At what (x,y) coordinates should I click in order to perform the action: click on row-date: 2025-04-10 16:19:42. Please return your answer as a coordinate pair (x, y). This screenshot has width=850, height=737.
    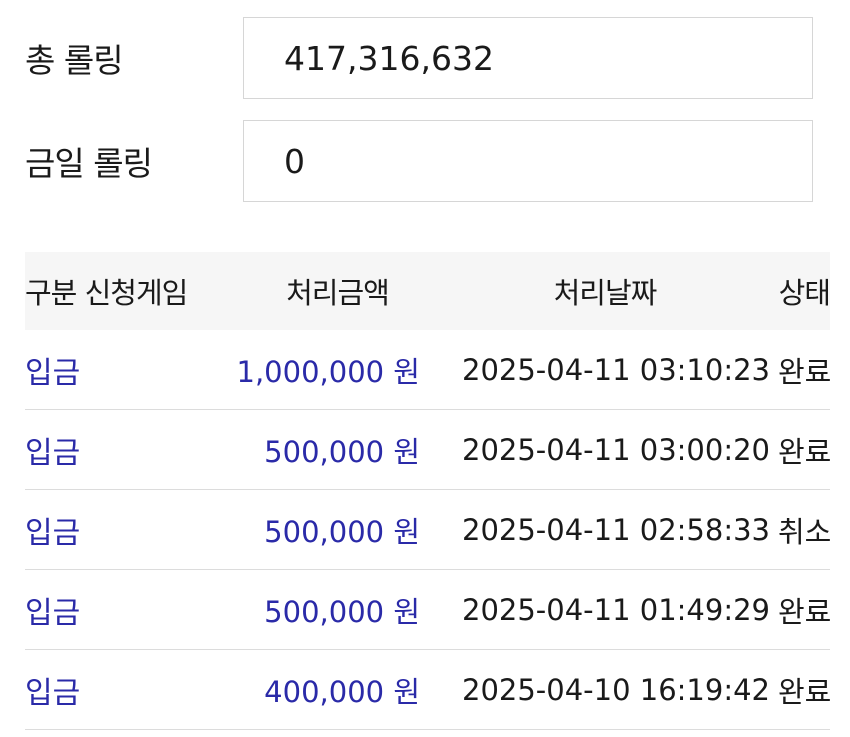
    Looking at the image, I should click on (616, 689).